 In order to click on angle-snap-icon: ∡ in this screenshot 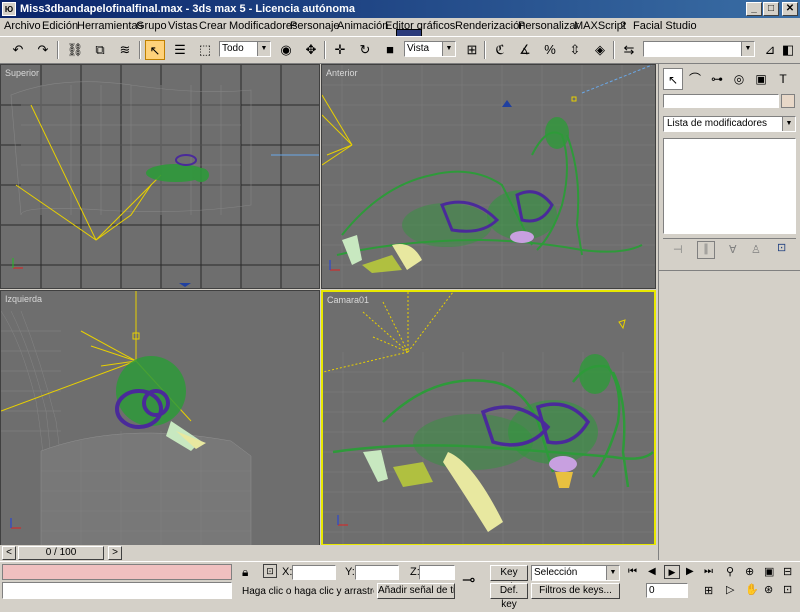, I will do `click(525, 50)`.